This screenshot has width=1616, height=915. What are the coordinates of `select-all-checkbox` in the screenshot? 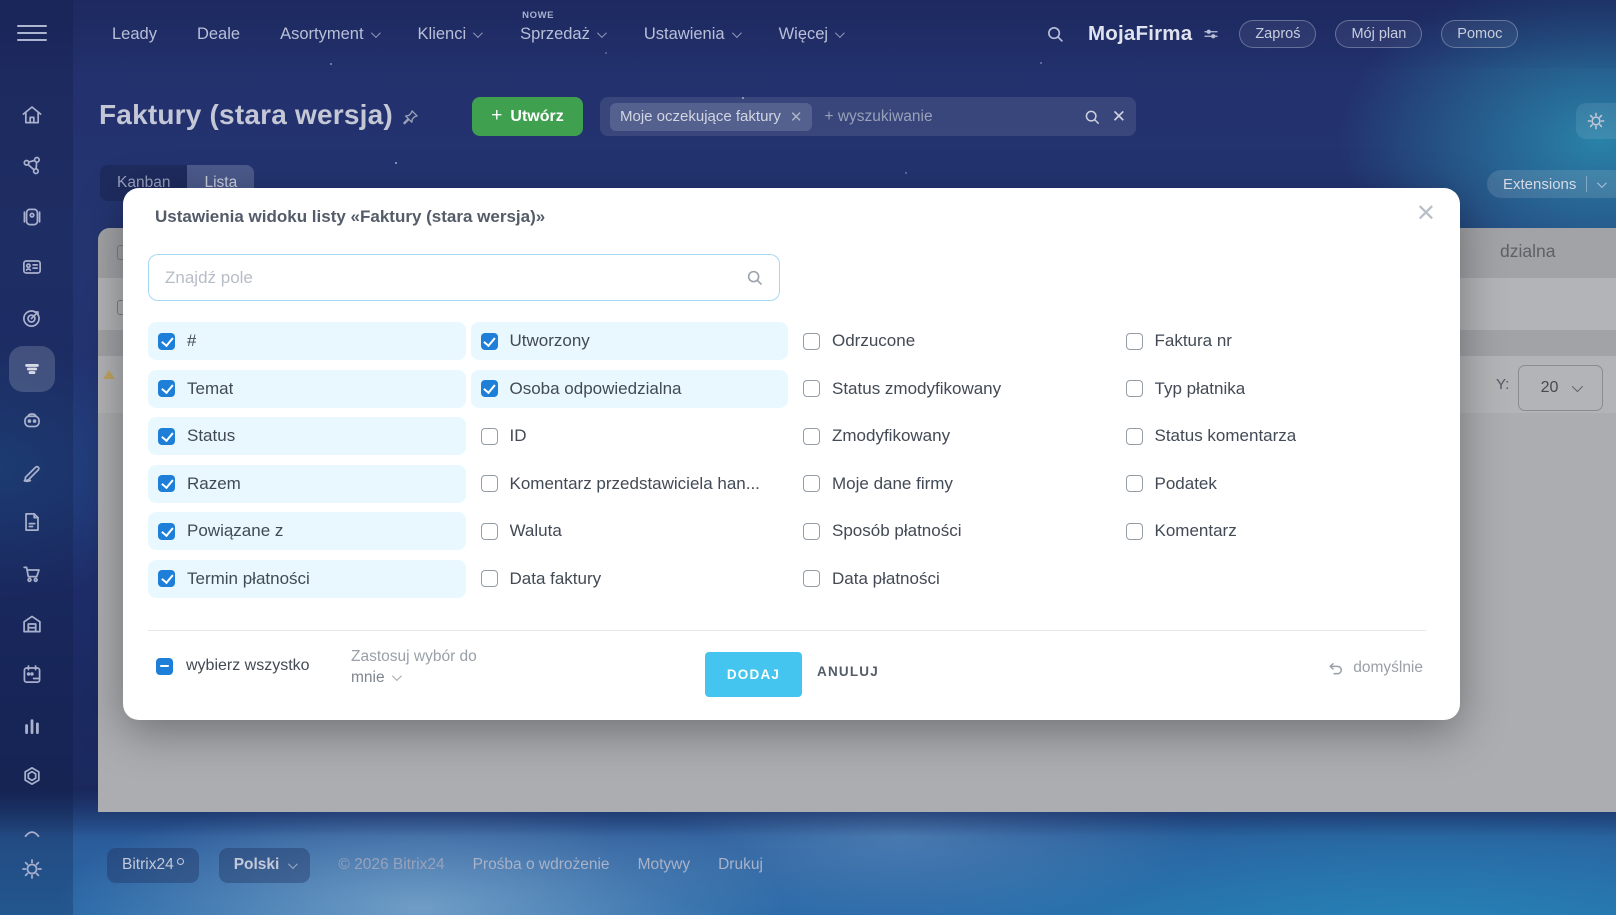 It's located at (164, 666).